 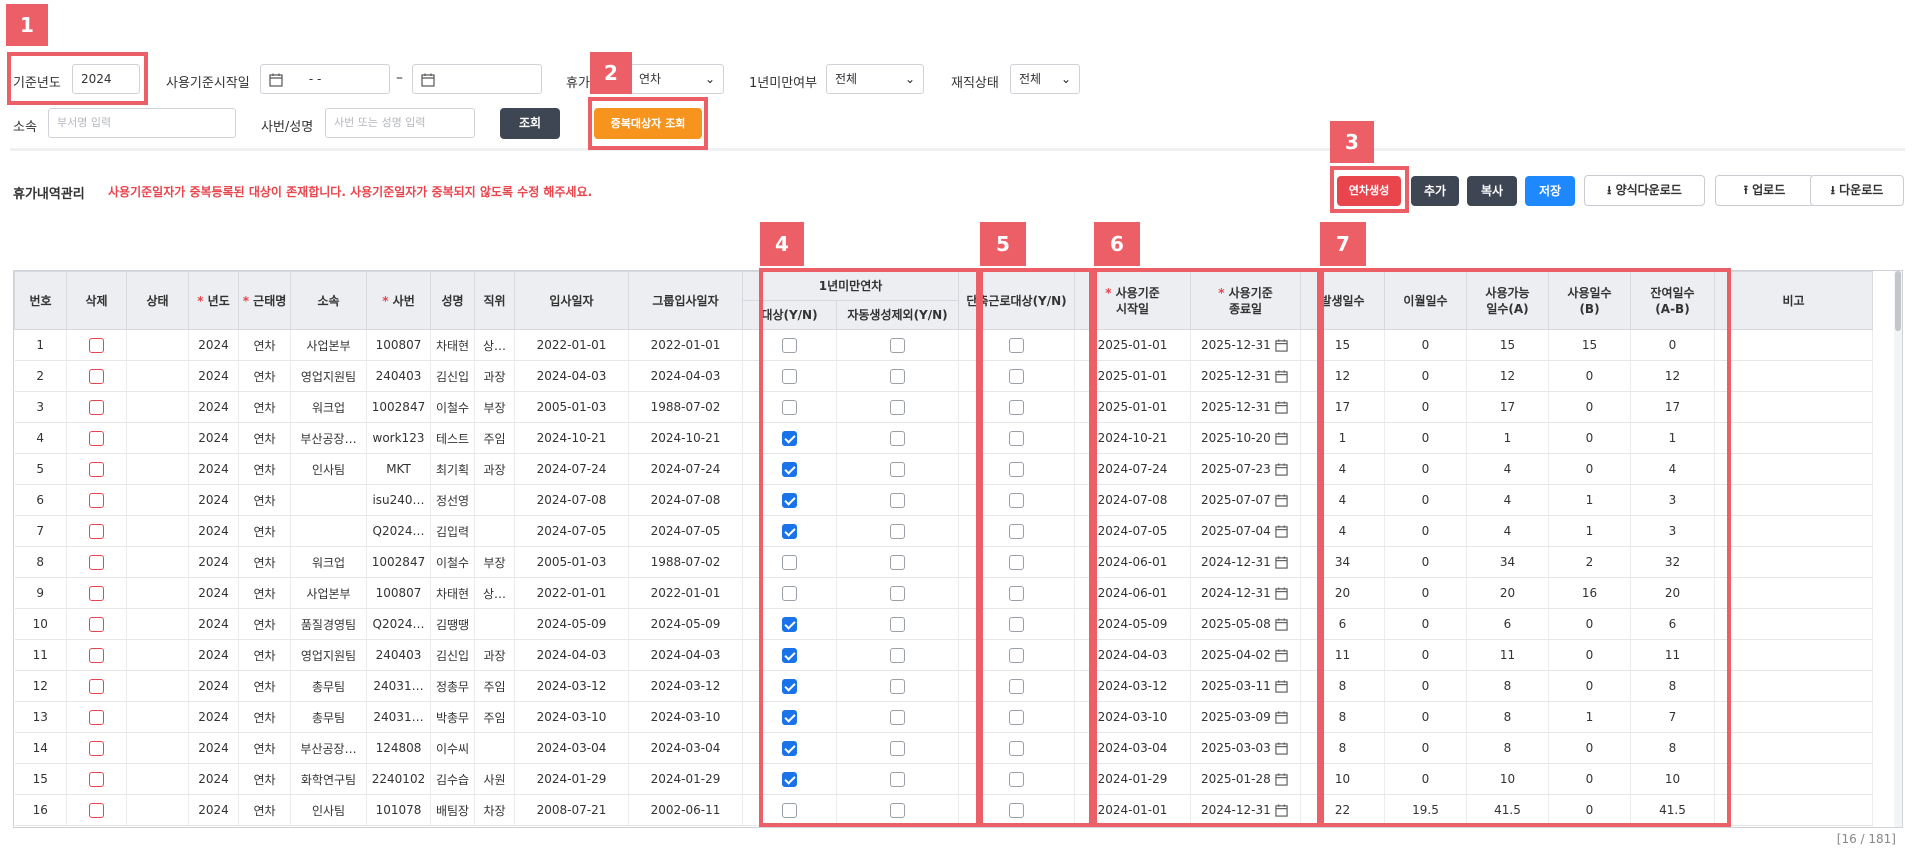 What do you see at coordinates (1898, 549) in the screenshot?
I see `grid-scrollbar` at bounding box center [1898, 549].